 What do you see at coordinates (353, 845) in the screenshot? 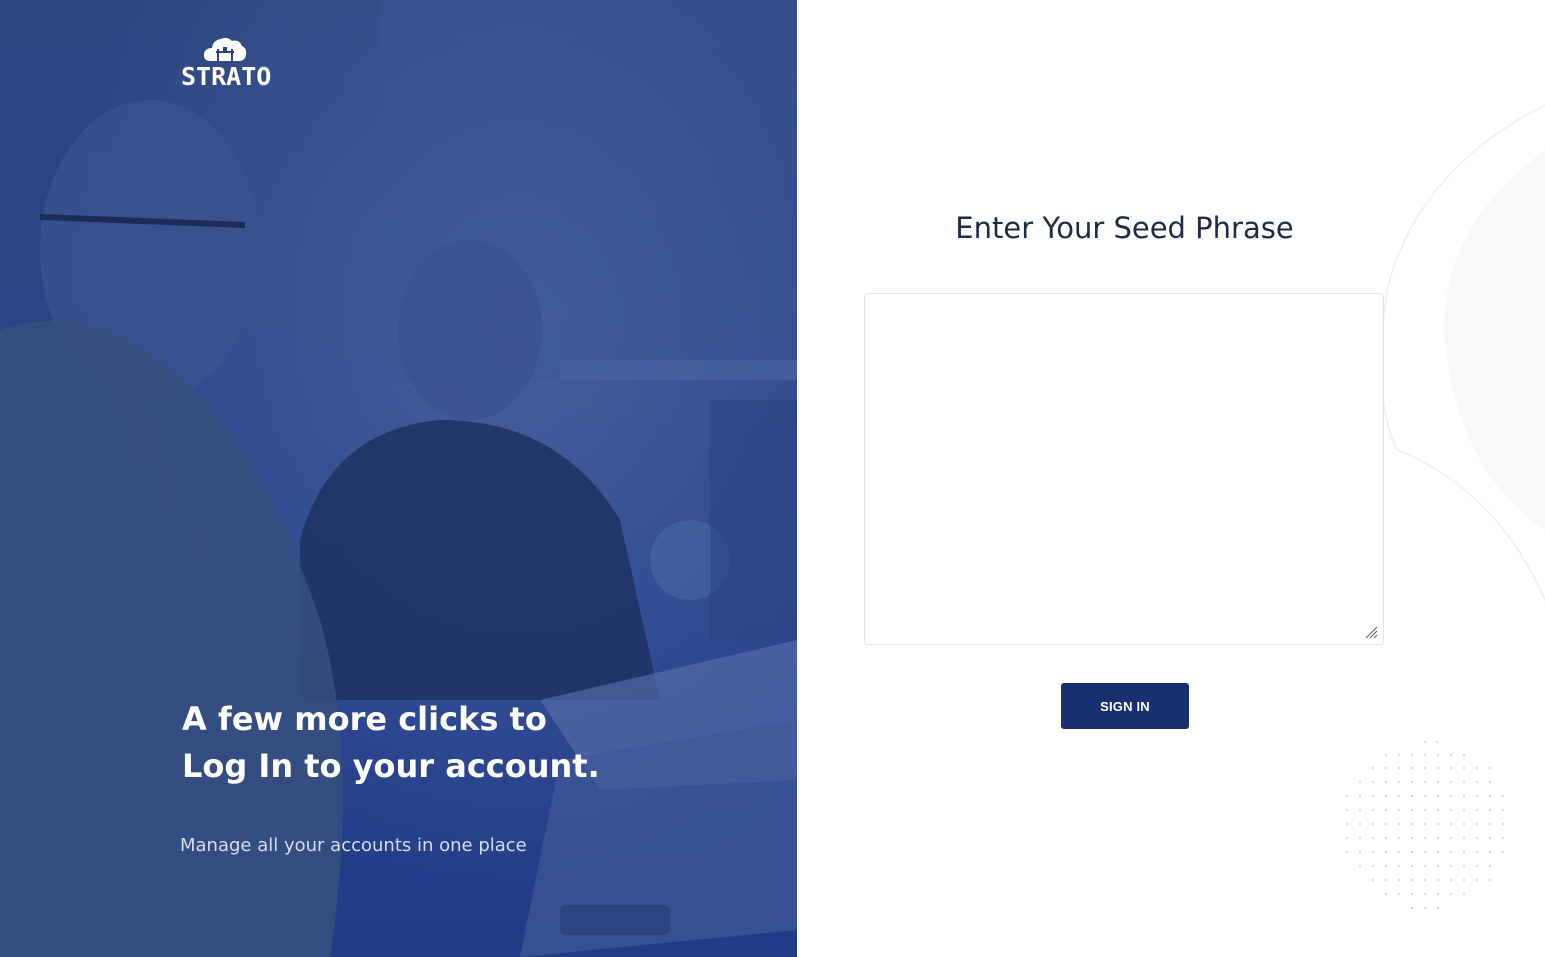
I see `hero-tagline: Manage all your accounts in one place` at bounding box center [353, 845].